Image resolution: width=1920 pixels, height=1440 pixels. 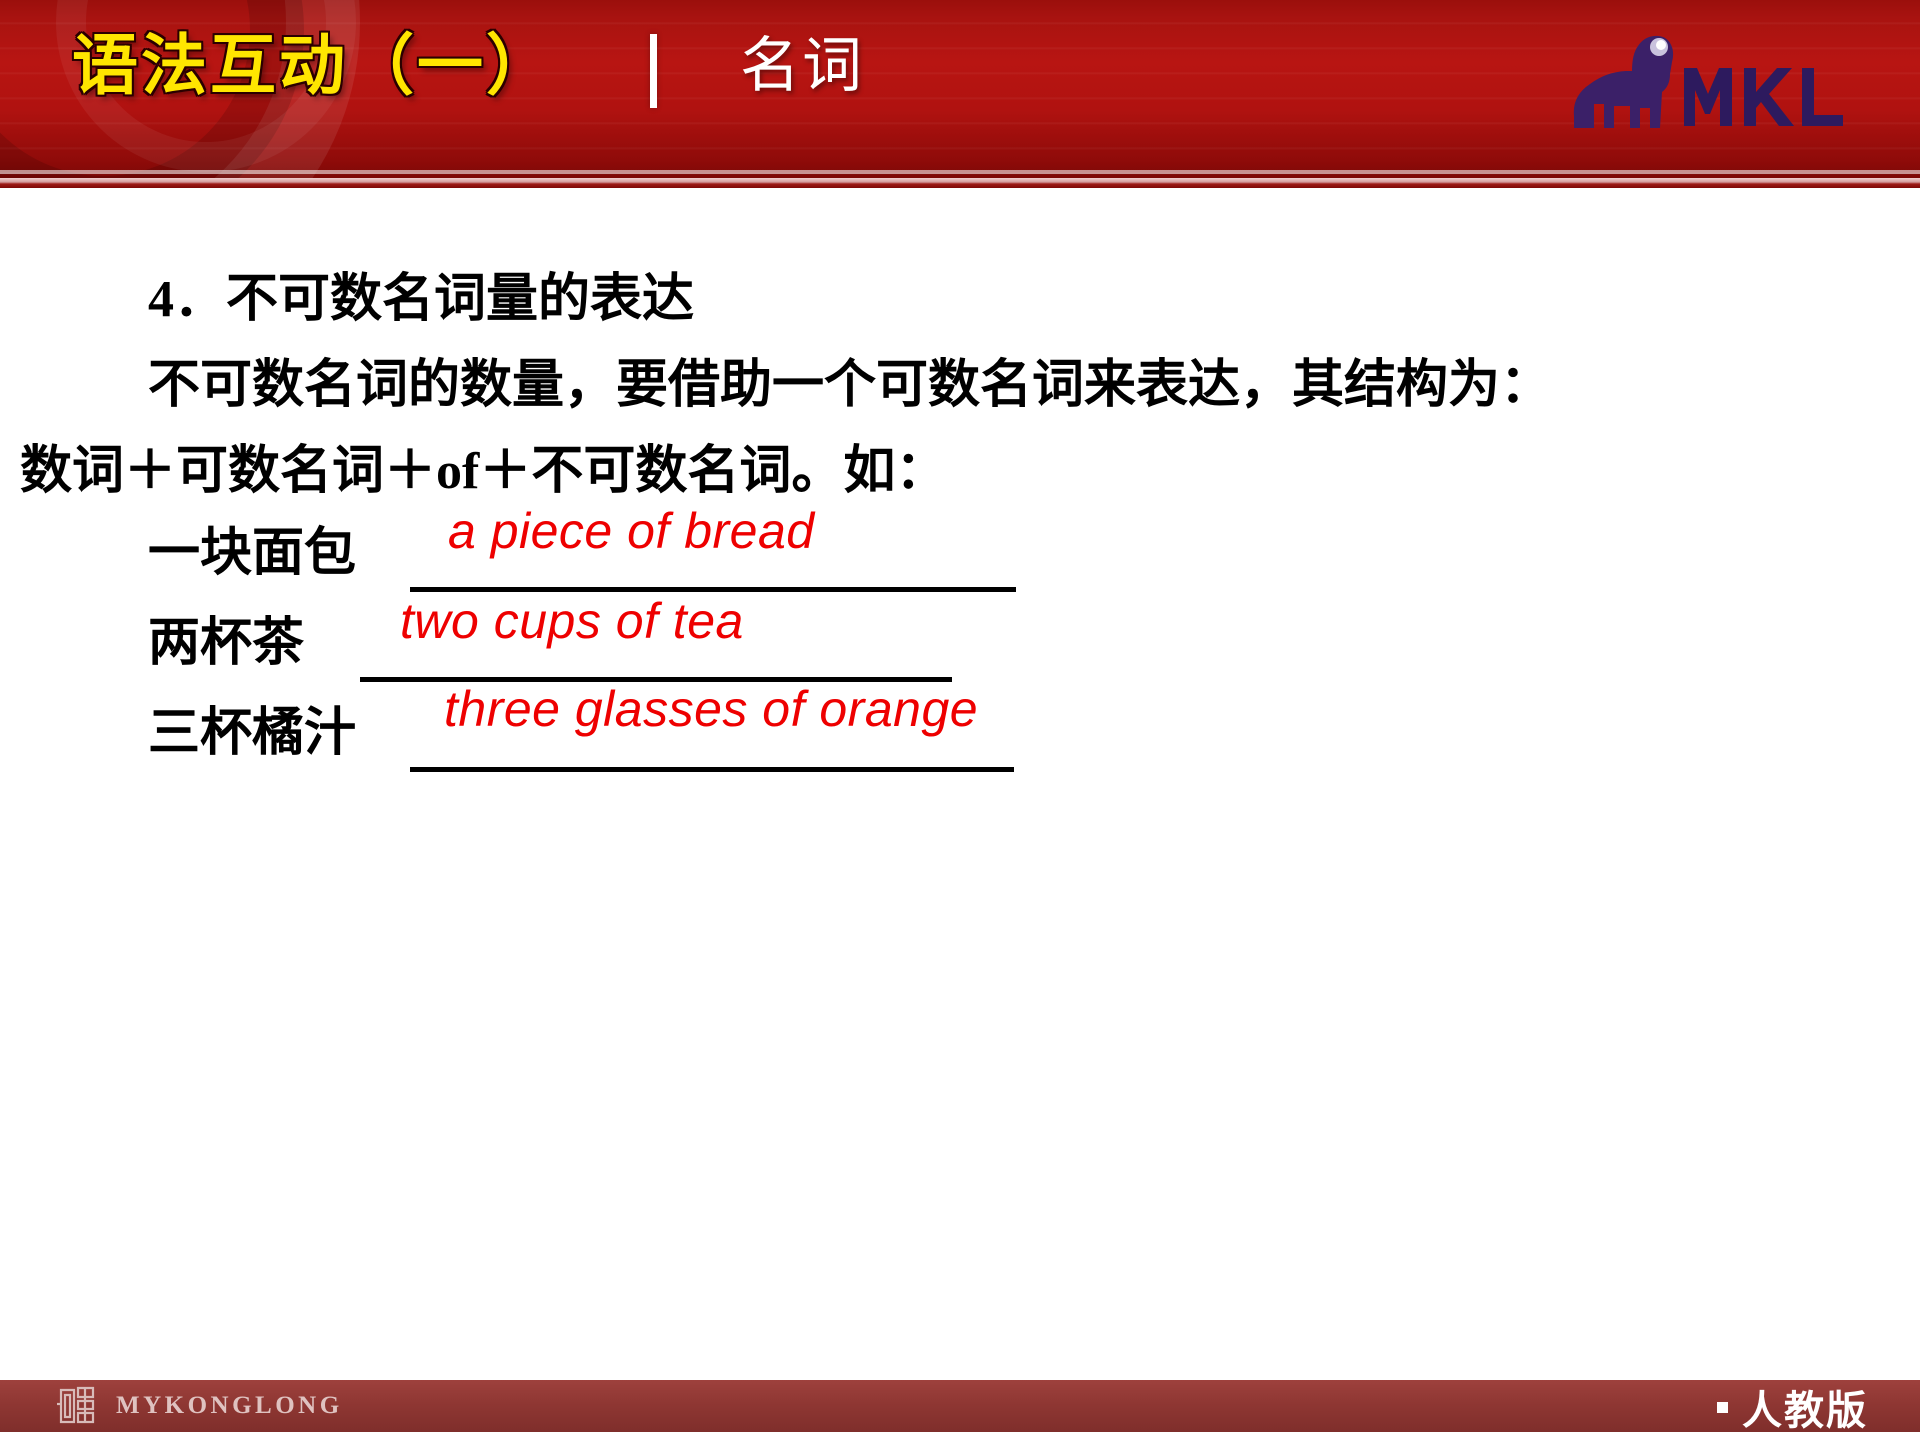 What do you see at coordinates (484, 471) in the screenshot?
I see `explanation-line-2: 数词＋可数名词＋of＋不可数名词。如：` at bounding box center [484, 471].